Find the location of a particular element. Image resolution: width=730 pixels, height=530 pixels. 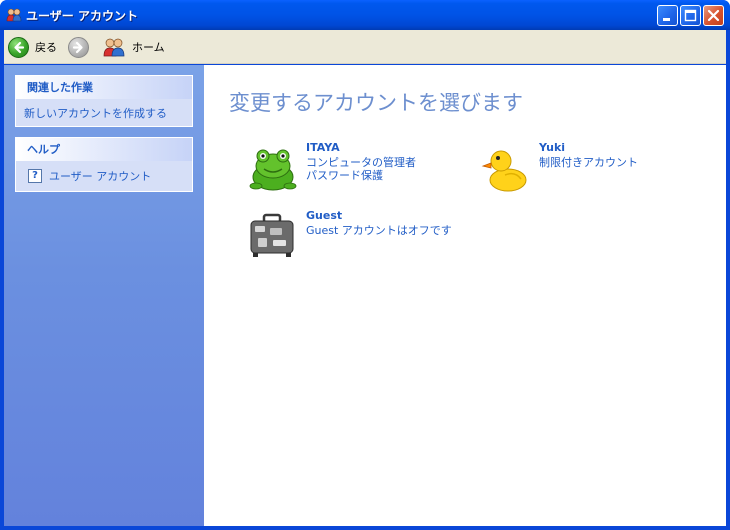

forward-arrow-icon is located at coordinates (78, 47).